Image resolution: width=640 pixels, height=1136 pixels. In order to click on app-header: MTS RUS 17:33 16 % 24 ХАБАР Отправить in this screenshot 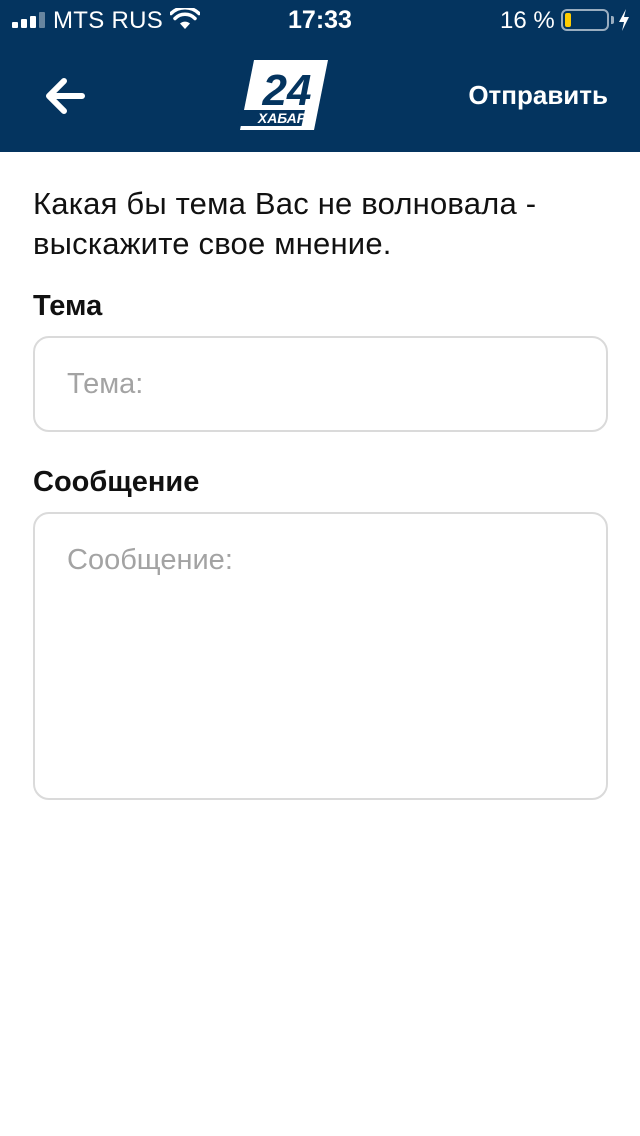, I will do `click(320, 76)`.